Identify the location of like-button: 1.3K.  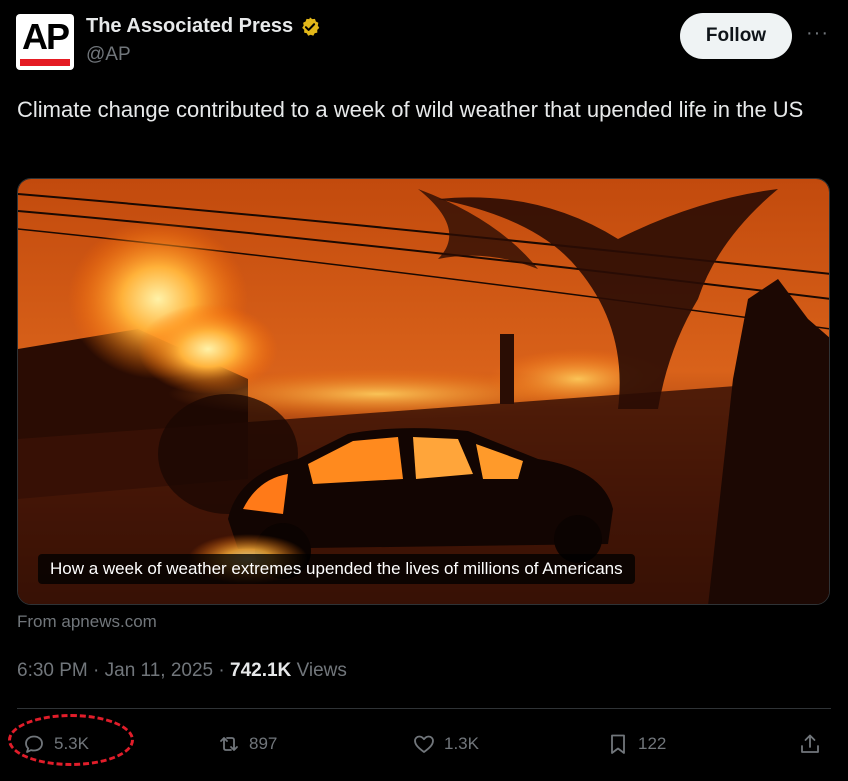
(445, 744).